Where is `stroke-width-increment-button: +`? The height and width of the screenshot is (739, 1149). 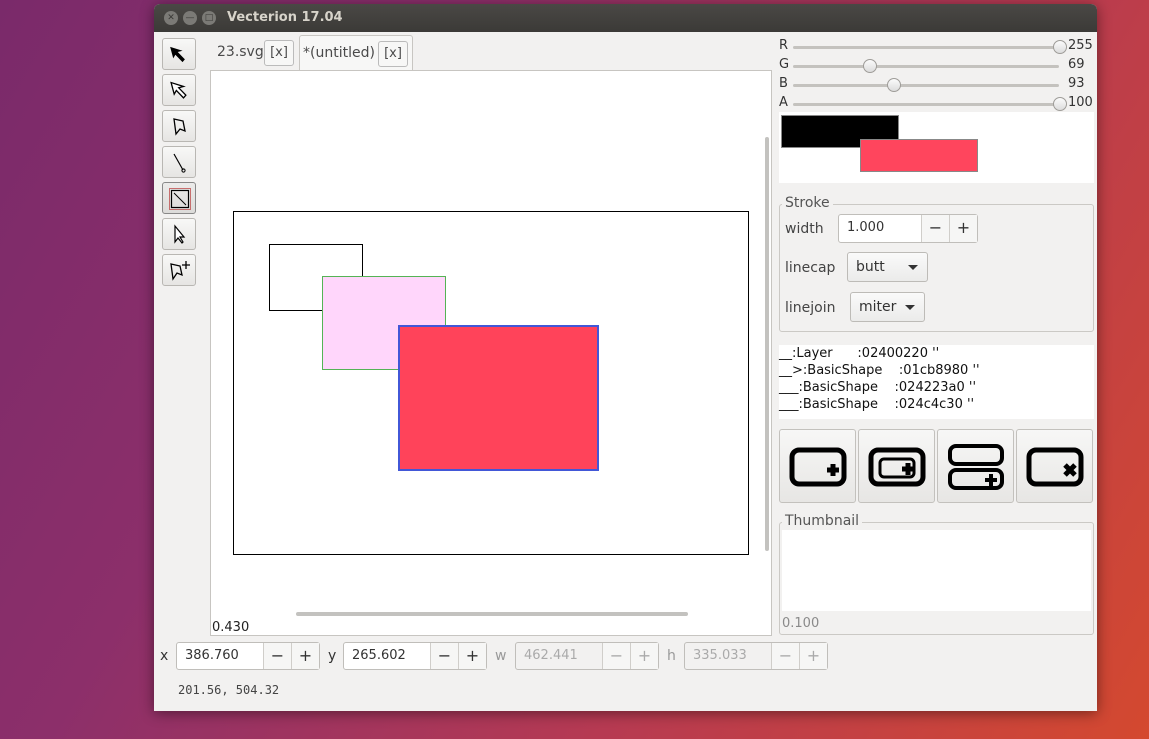
stroke-width-increment-button: + is located at coordinates (963, 228).